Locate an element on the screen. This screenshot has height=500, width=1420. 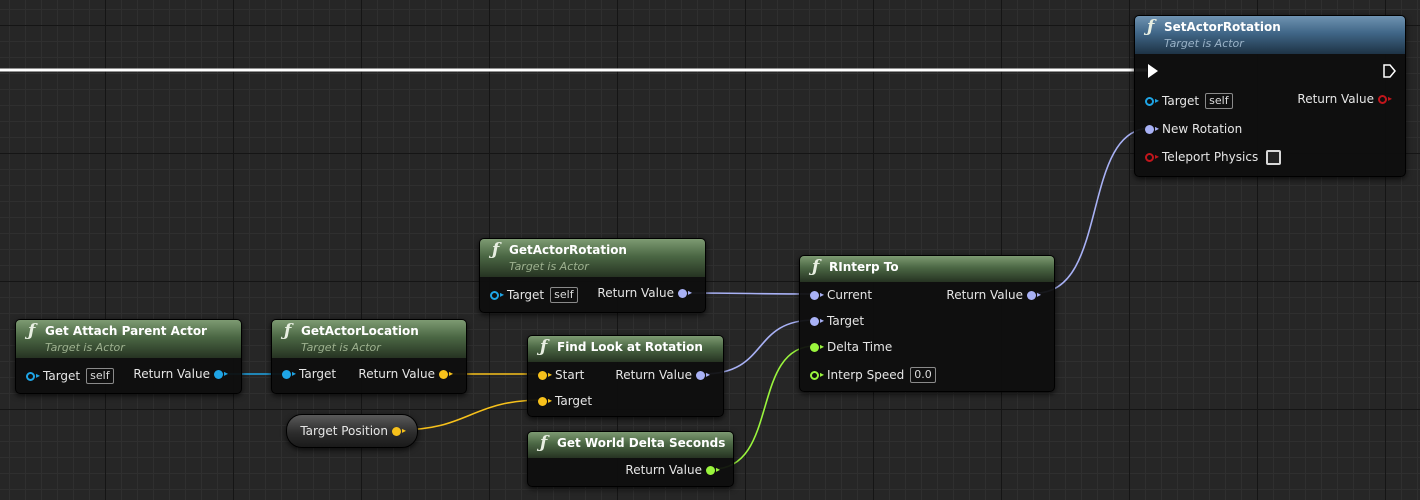
pin-label: New Rotation is located at coordinates (1202, 129).